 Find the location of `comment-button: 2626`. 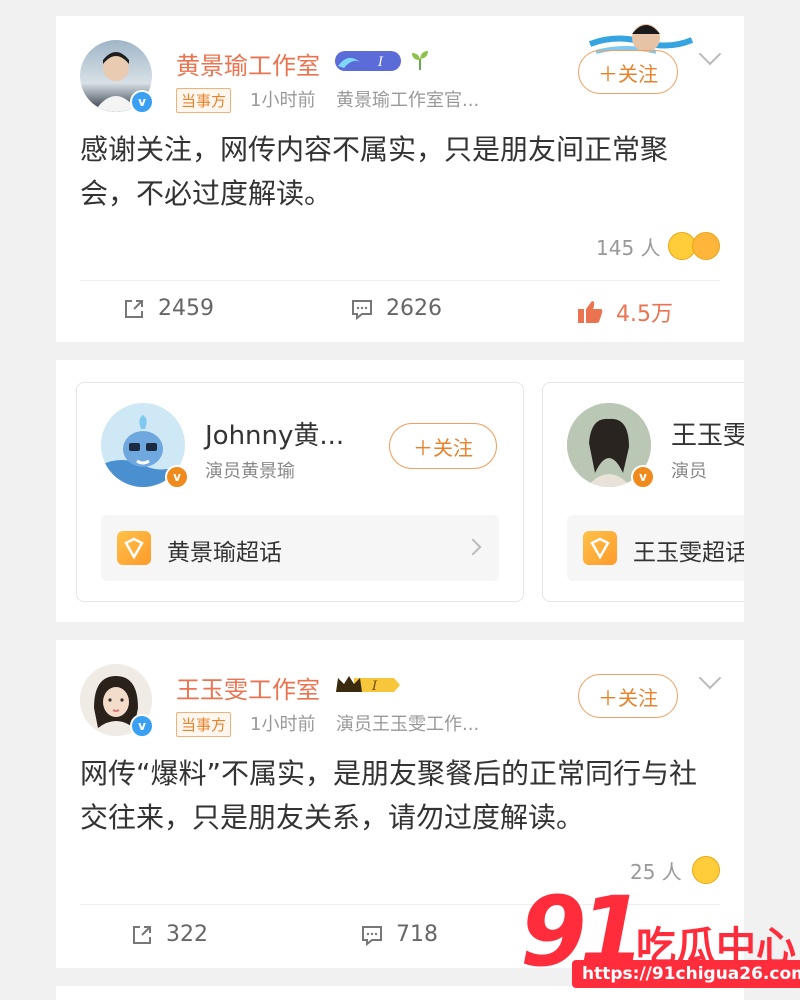

comment-button: 2626 is located at coordinates (396, 308).